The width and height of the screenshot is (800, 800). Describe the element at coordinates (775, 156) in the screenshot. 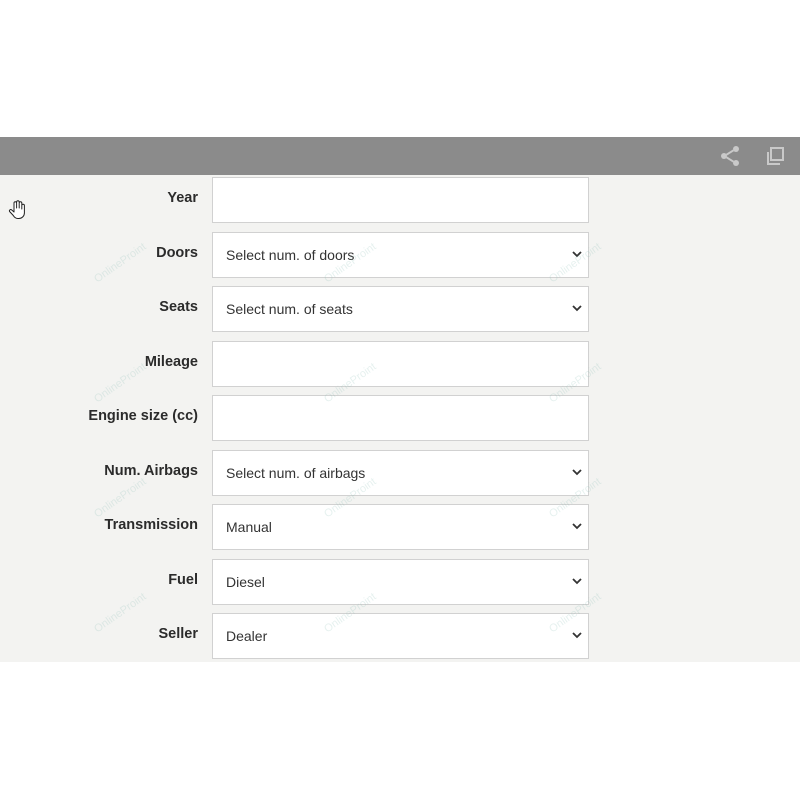

I see `copy-icon` at that location.